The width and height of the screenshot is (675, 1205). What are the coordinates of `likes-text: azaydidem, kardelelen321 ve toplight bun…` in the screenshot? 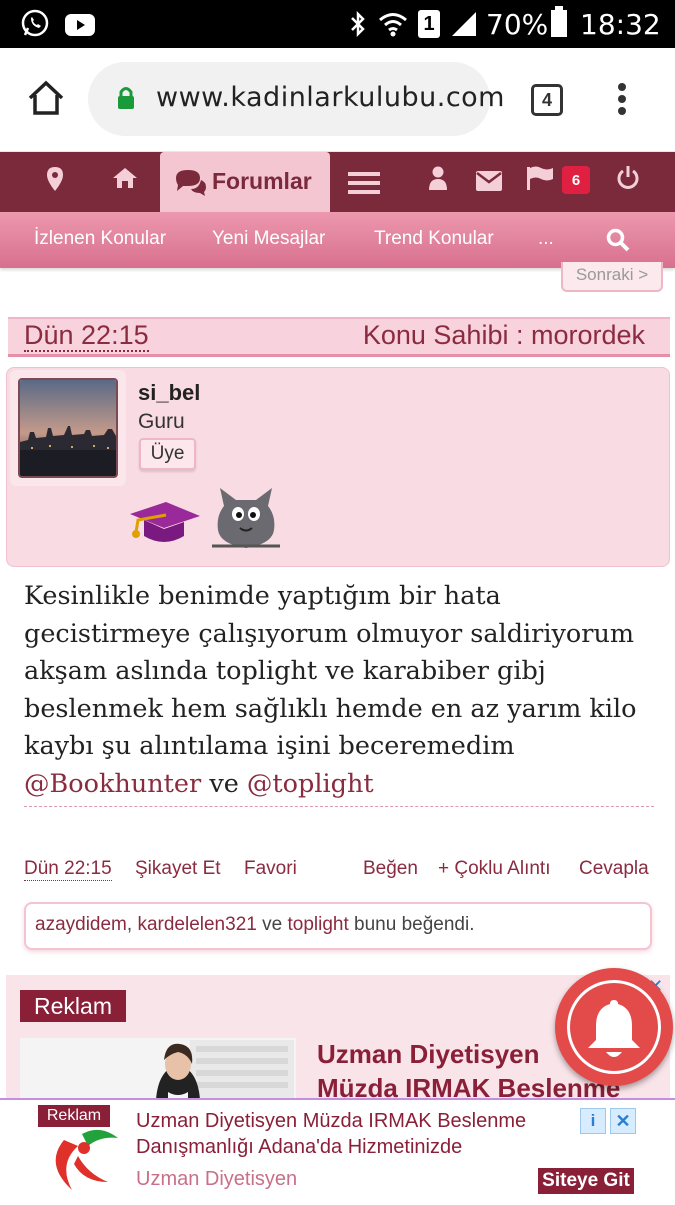 It's located at (254, 925).